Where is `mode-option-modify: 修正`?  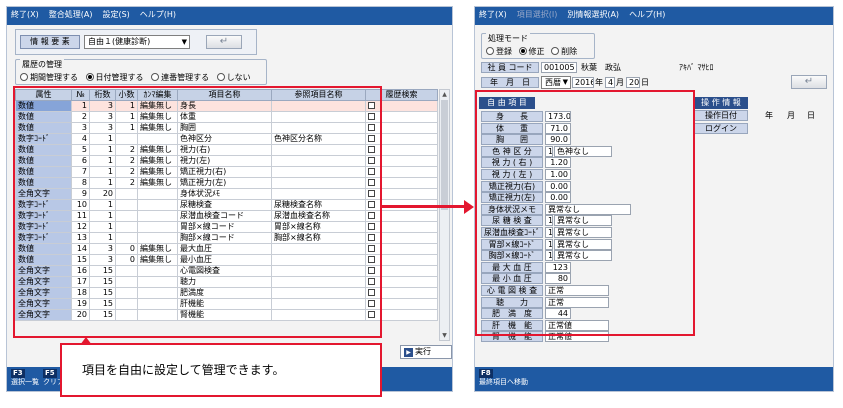
mode-option-modify: 修正 is located at coordinates (531, 51).